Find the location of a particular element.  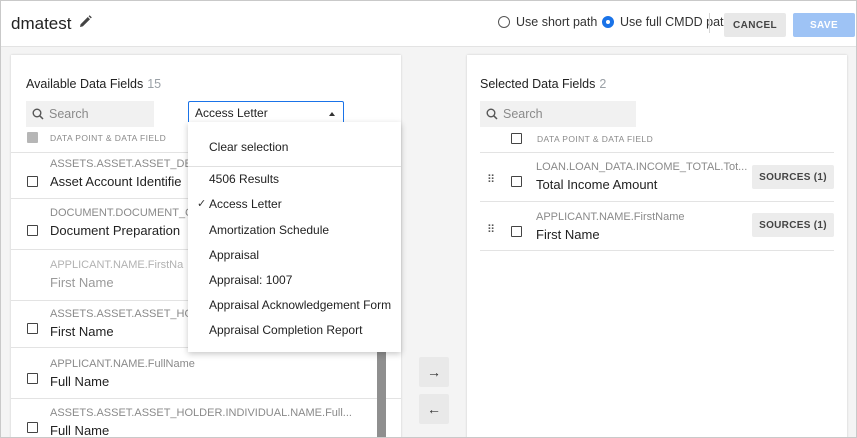

available-count: 15 is located at coordinates (154, 84).